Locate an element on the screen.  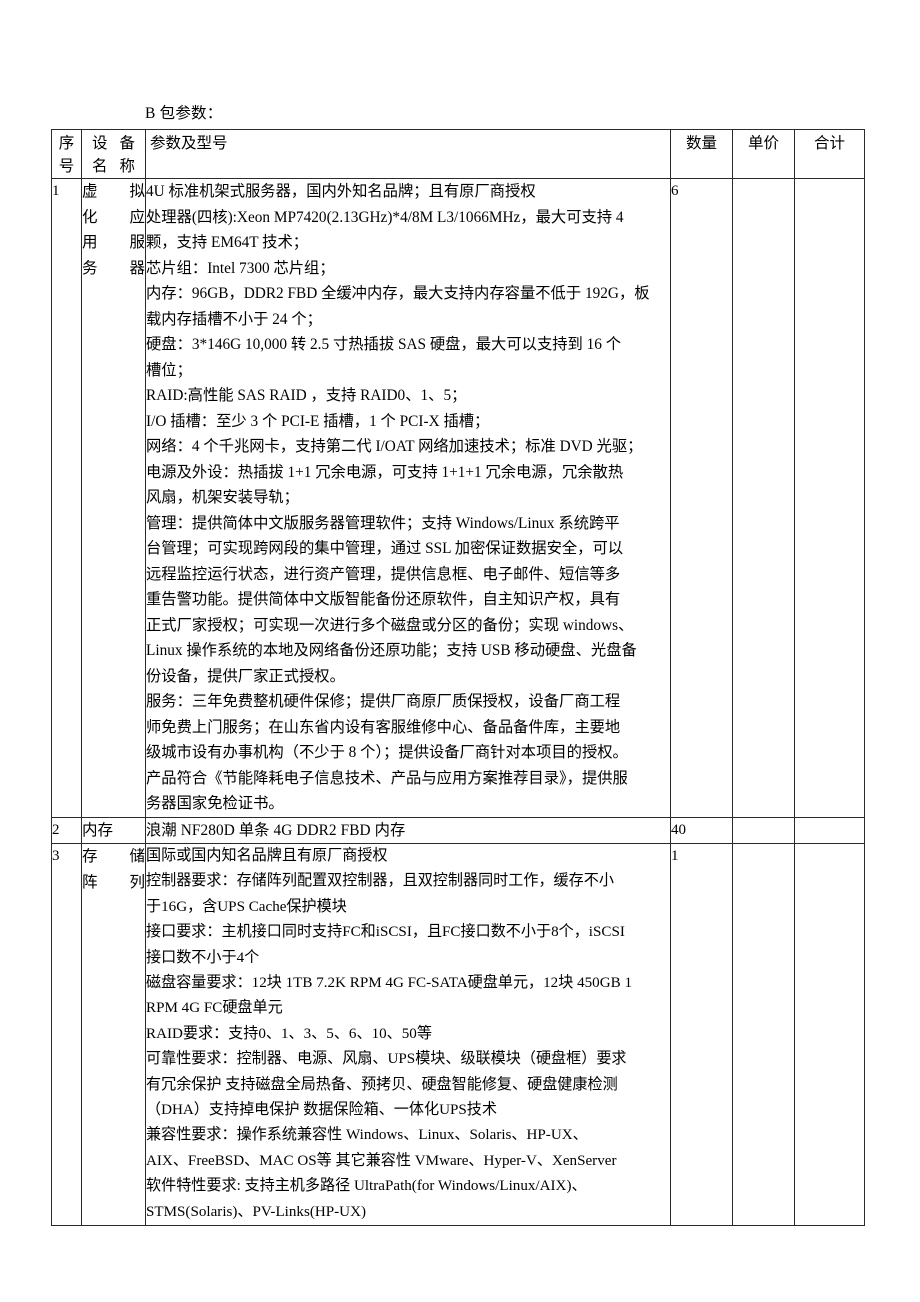
header-no-line-1: 序 is located at coordinates (66, 143).